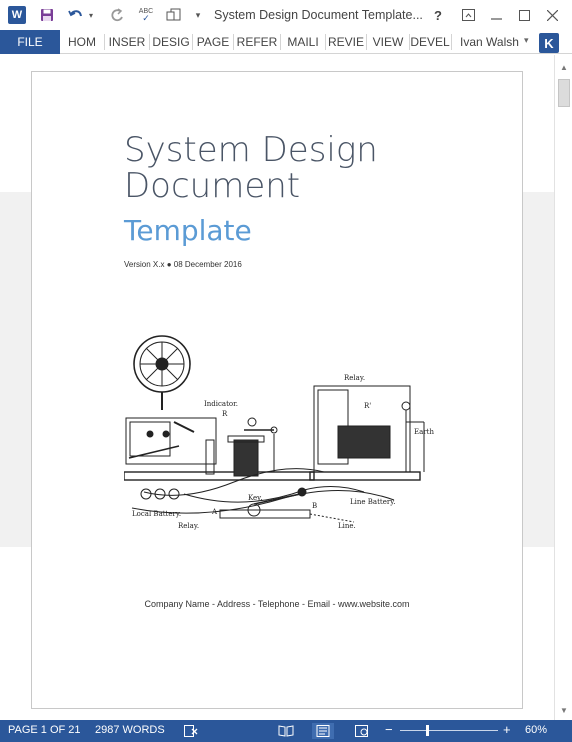 This screenshot has height=742, width=572. What do you see at coordinates (44, 730) in the screenshot?
I see `page-count: PAGE 1 OF 21` at bounding box center [44, 730].